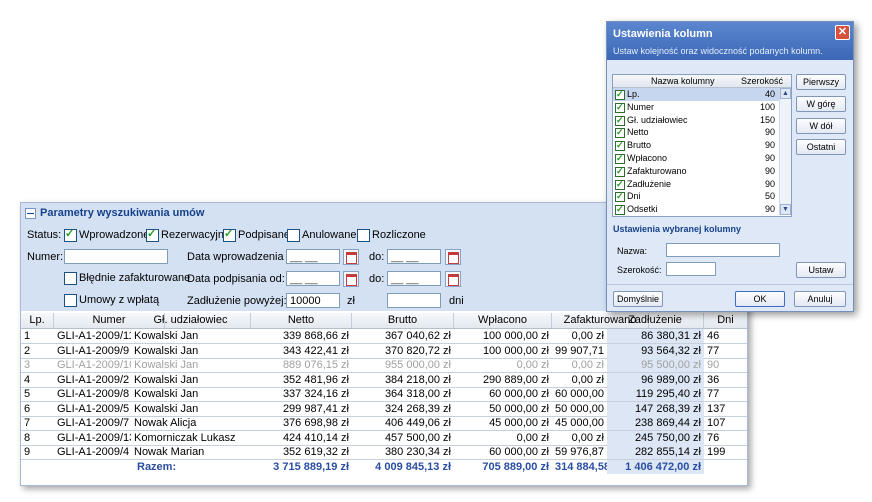 Image resolution: width=872 pixels, height=502 pixels. I want to click on column-list-item: Zafakturowano 90, so click(696, 171).